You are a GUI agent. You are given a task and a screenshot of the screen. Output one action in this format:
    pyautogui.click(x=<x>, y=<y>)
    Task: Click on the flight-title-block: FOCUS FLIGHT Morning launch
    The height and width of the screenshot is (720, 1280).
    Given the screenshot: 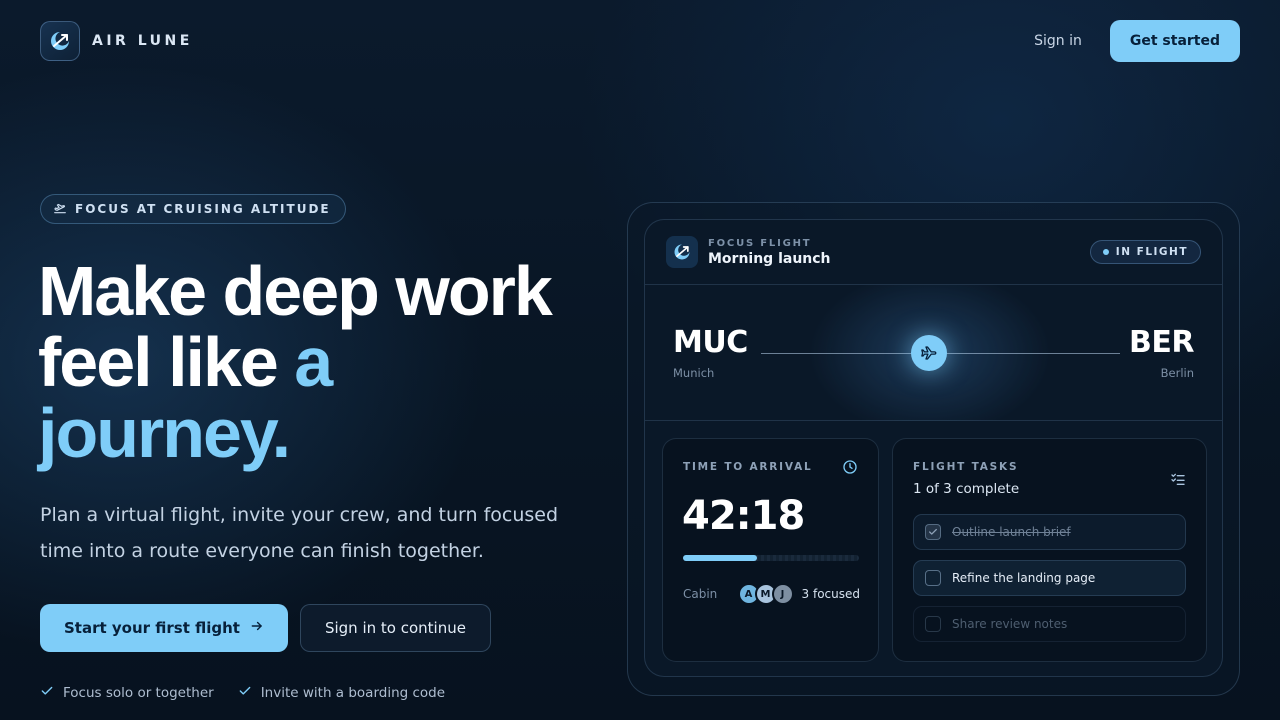 What is the action you would take?
    pyautogui.click(x=769, y=252)
    